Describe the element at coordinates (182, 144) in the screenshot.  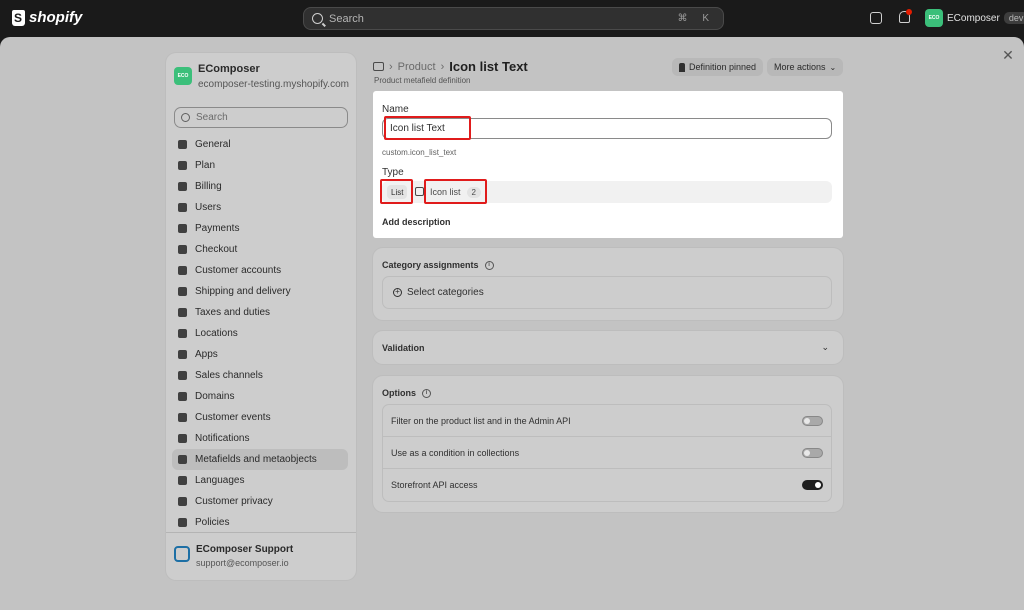
I see `store-icon` at that location.